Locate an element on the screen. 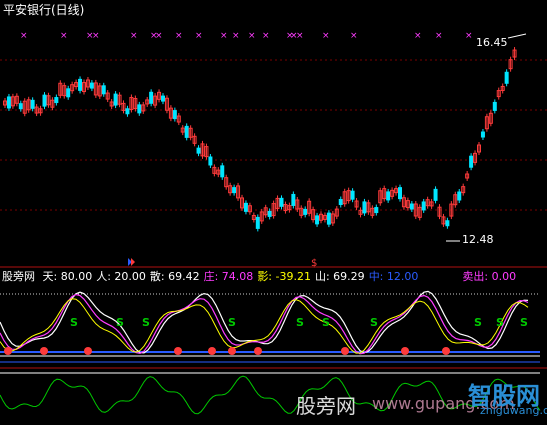  indicator-lines: SSSSSSSSSS is located at coordinates (264, 322).